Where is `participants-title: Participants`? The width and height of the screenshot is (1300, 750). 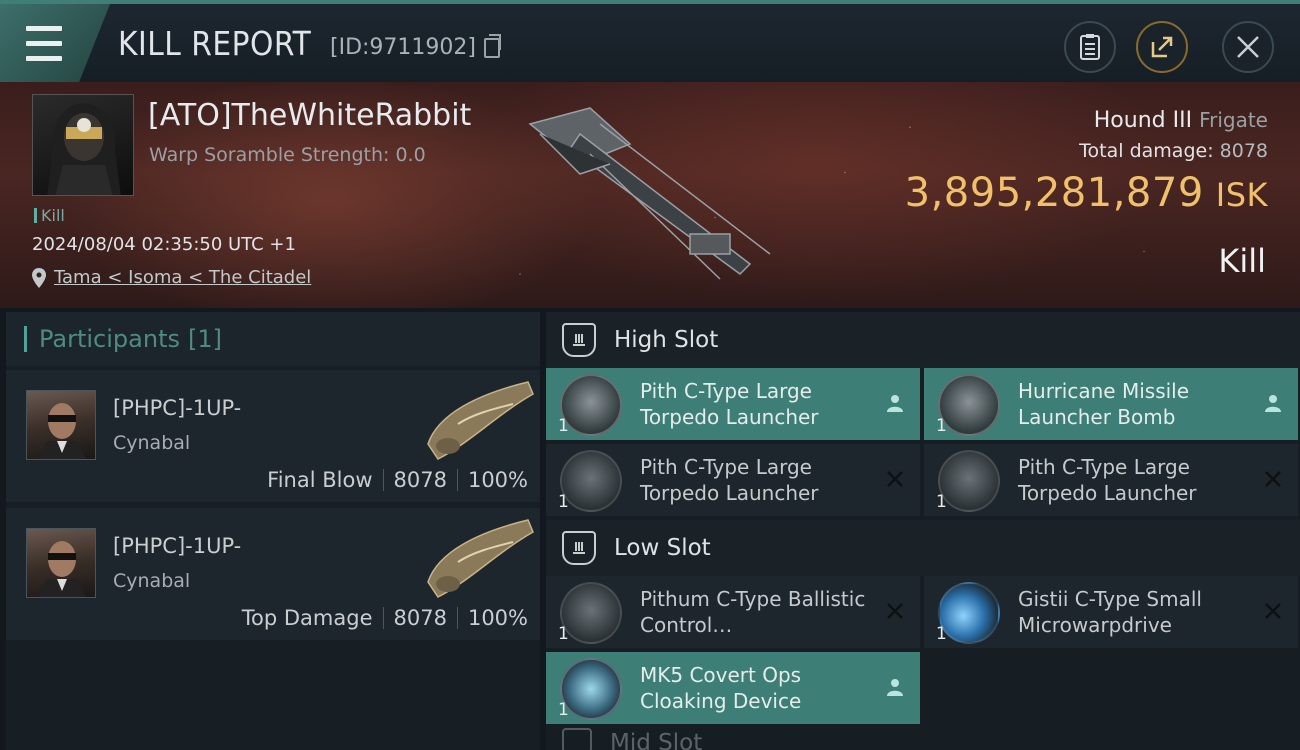
participants-title: Participants is located at coordinates (109, 339).